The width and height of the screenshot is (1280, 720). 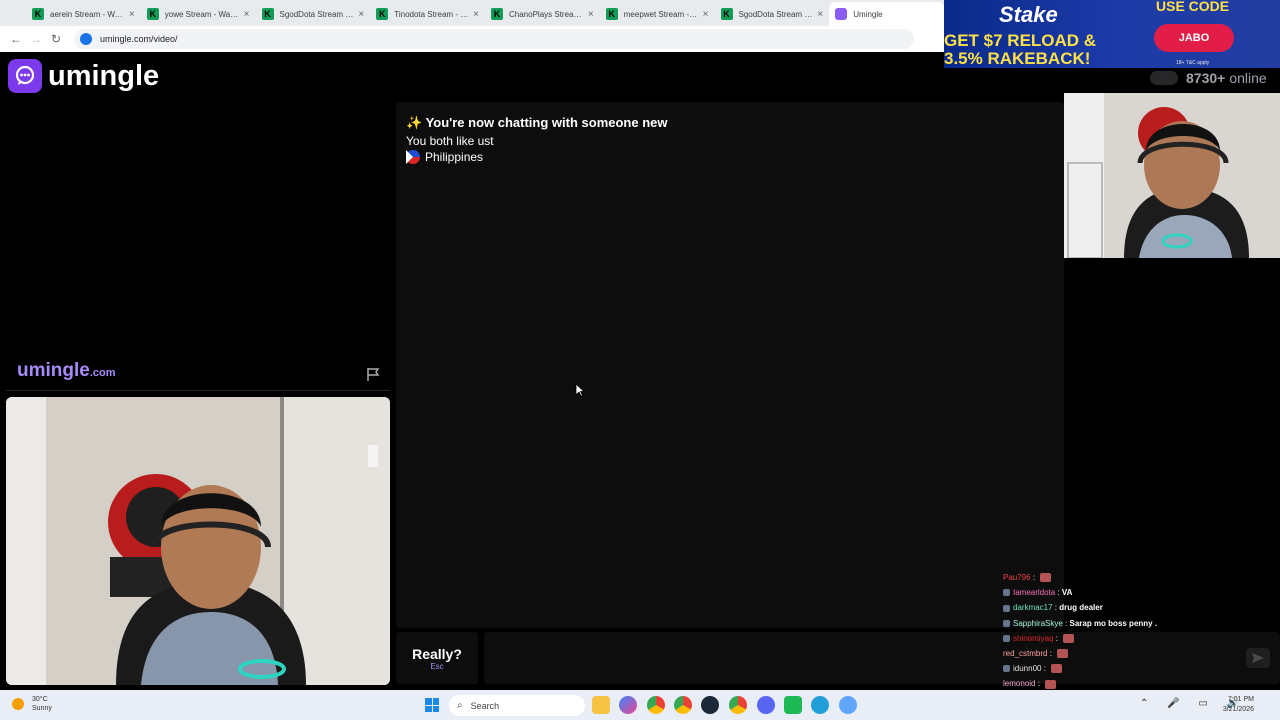 I want to click on stream-chat-line: red_cstmbrd :, so click(x=1080, y=653).